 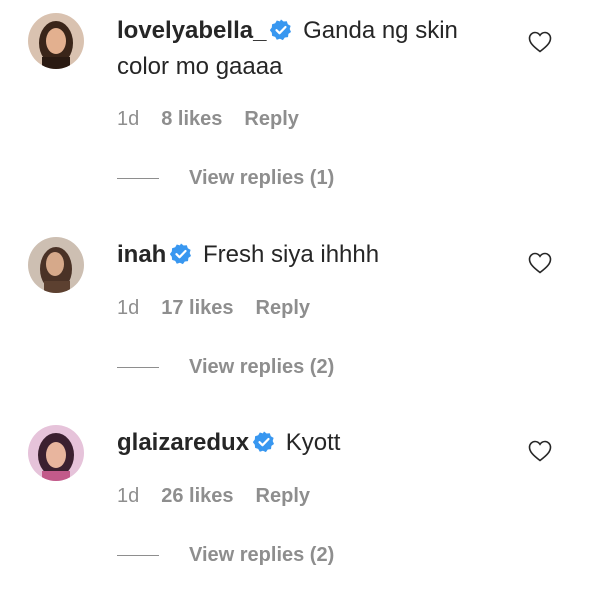 I want to click on like-count: 17 likes, so click(x=197, y=308).